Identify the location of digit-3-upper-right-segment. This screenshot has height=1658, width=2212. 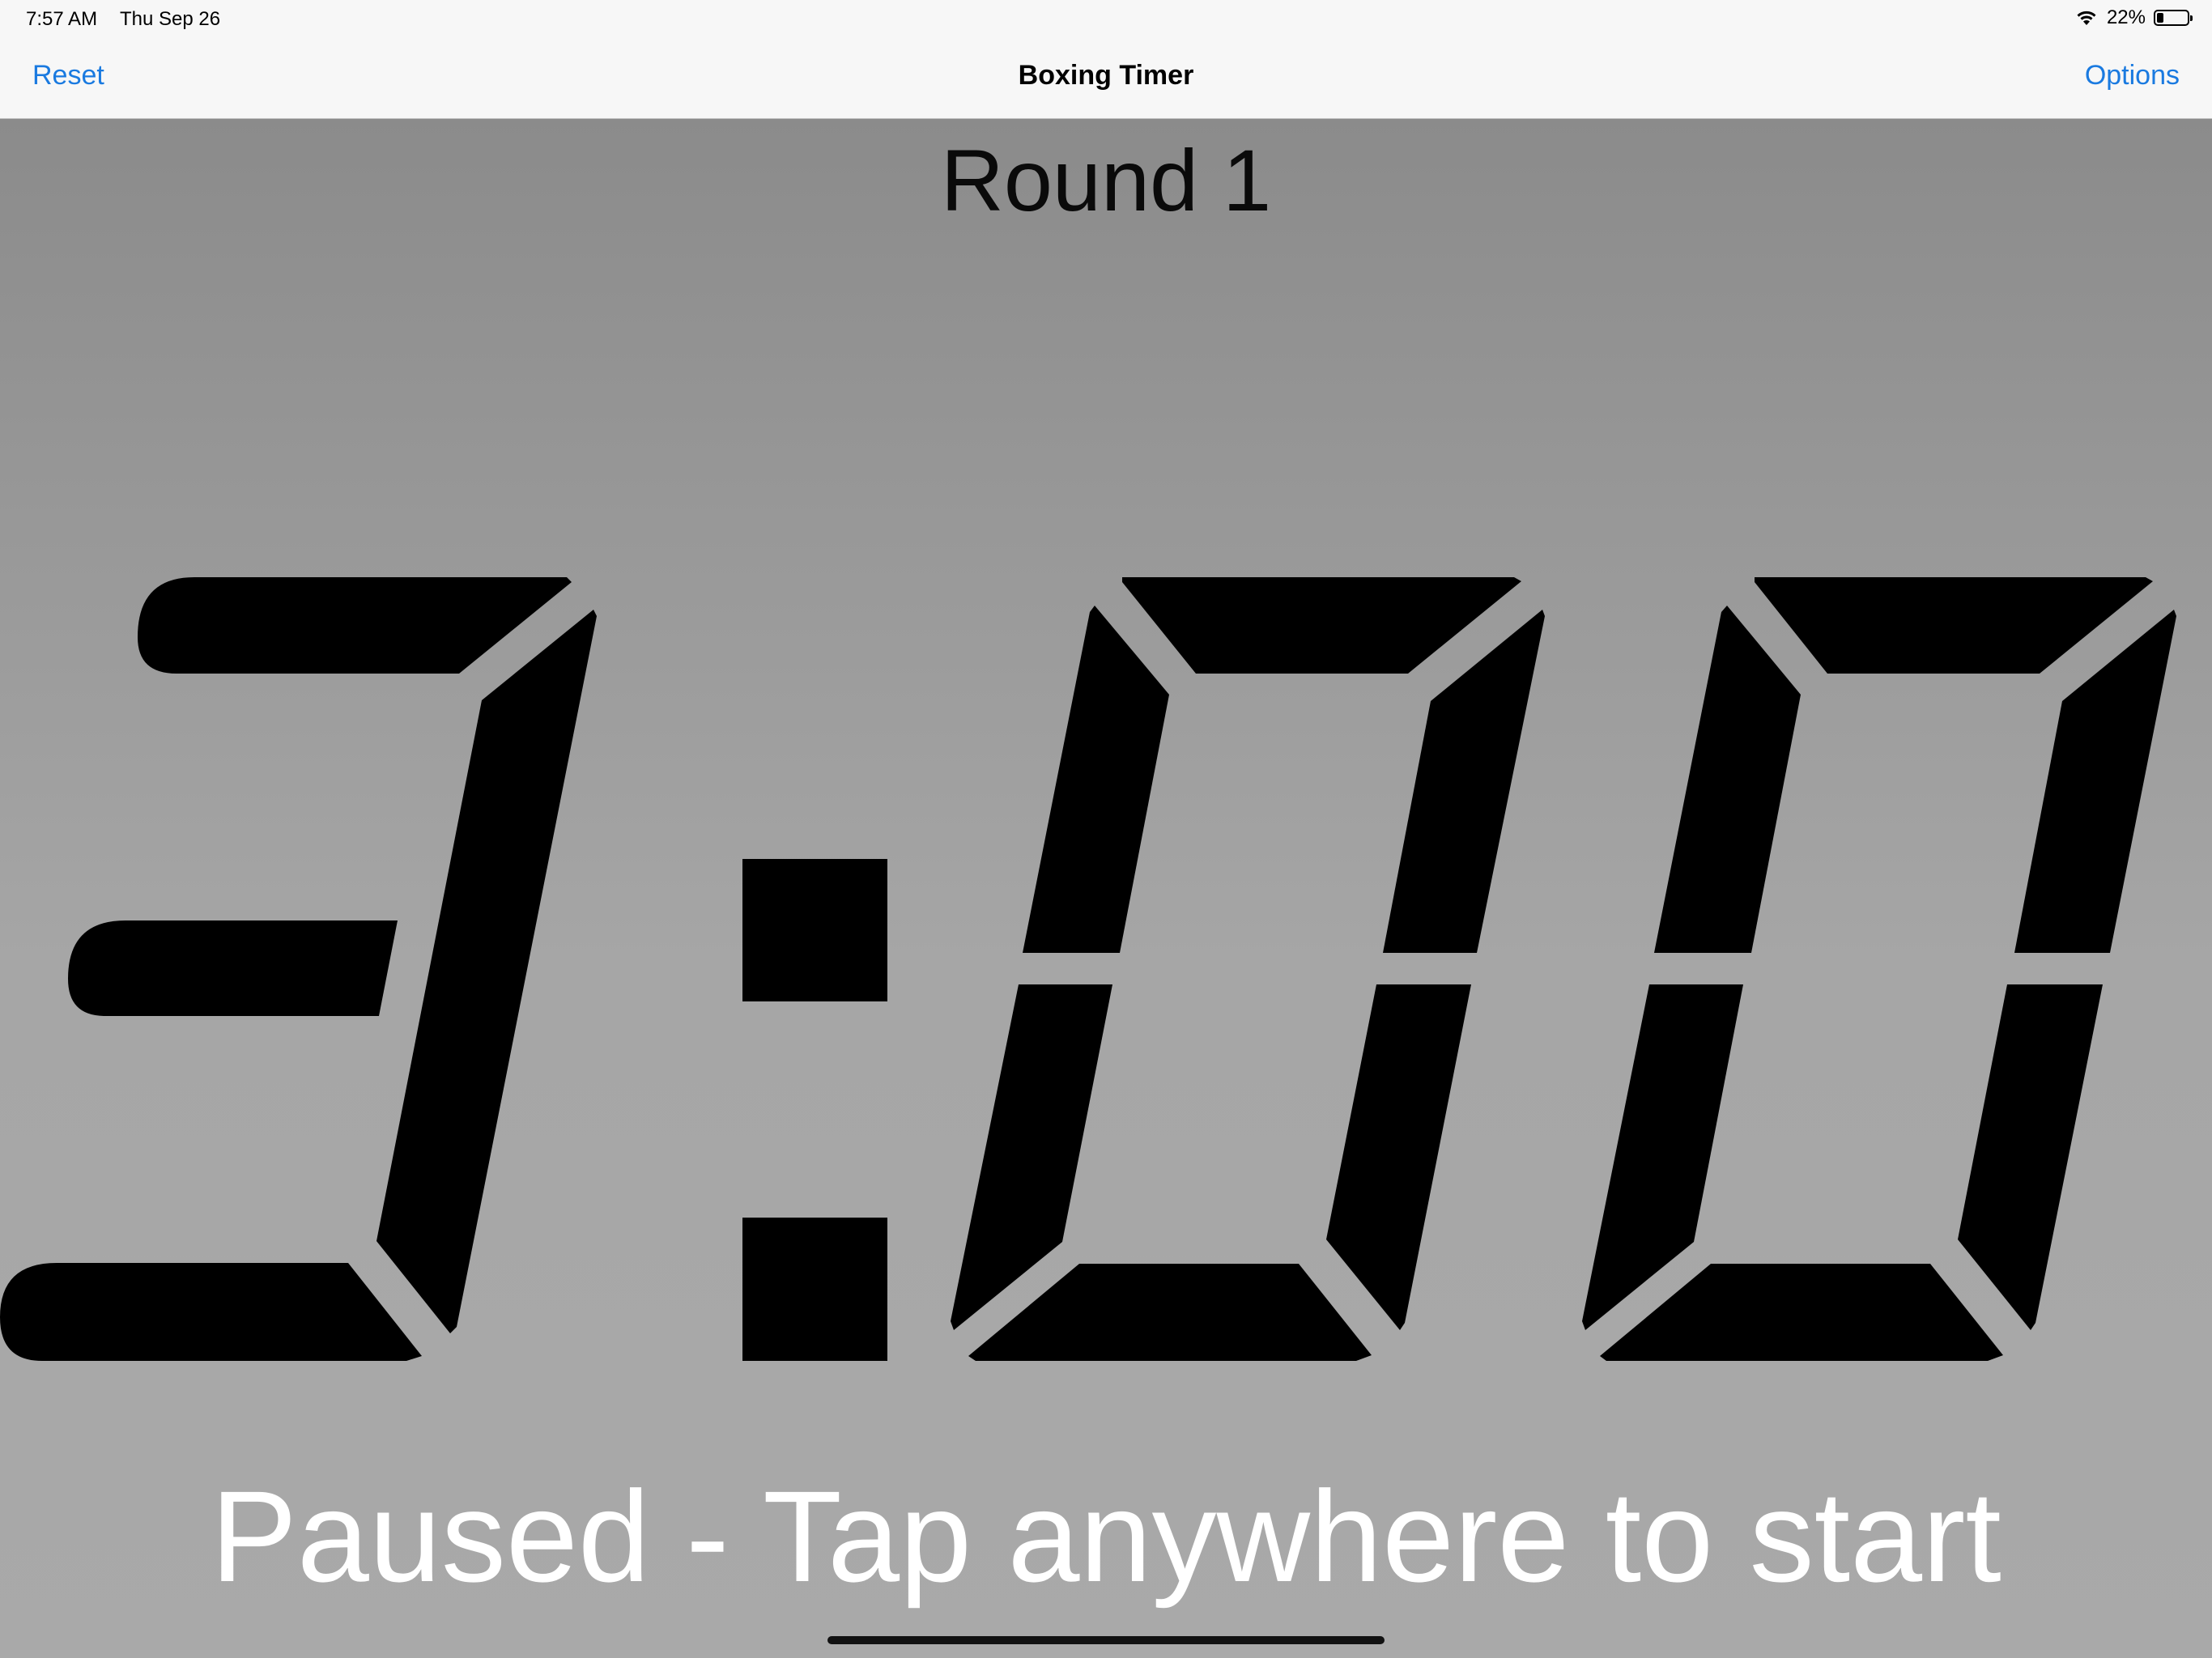
(487, 971).